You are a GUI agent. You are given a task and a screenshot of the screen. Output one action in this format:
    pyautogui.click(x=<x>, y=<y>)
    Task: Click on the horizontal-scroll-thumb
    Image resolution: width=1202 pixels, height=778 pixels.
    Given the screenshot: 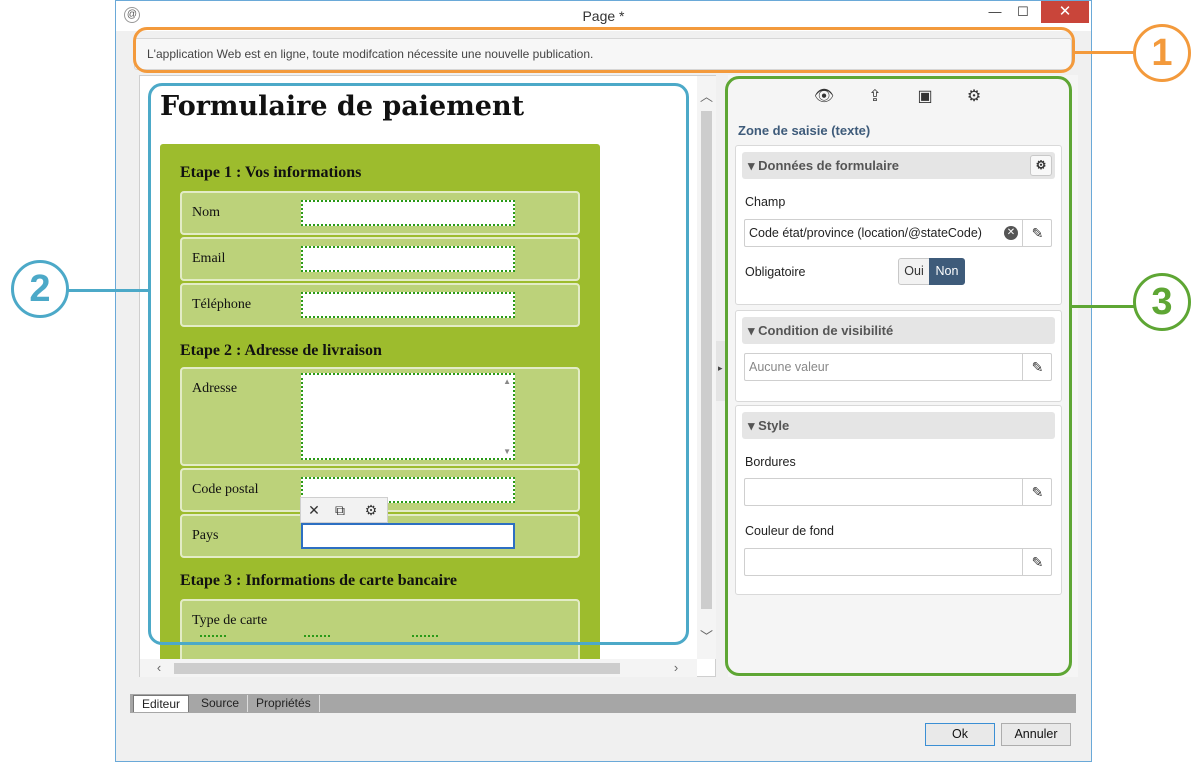 What is the action you would take?
    pyautogui.click(x=397, y=668)
    